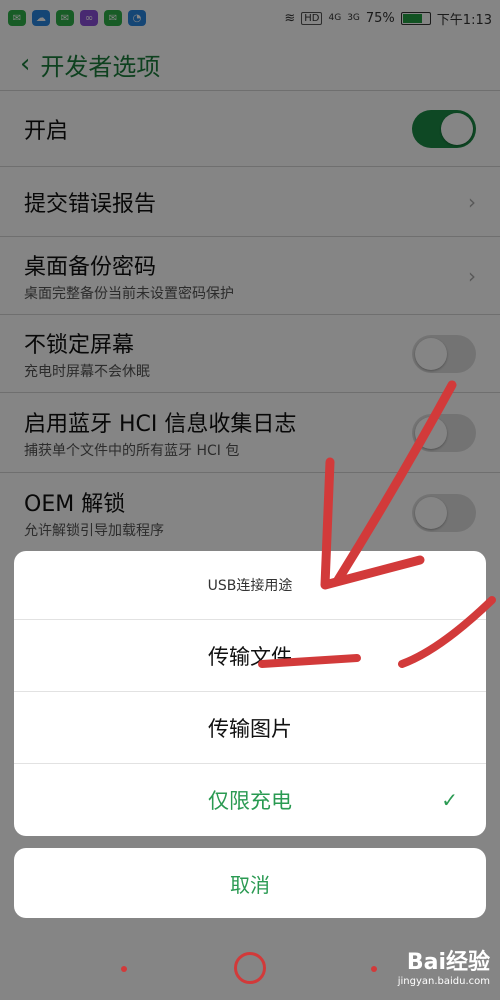 The width and height of the screenshot is (500, 1000). Describe the element at coordinates (449, 800) in the screenshot. I see `checkmark-icon: ✓` at that location.